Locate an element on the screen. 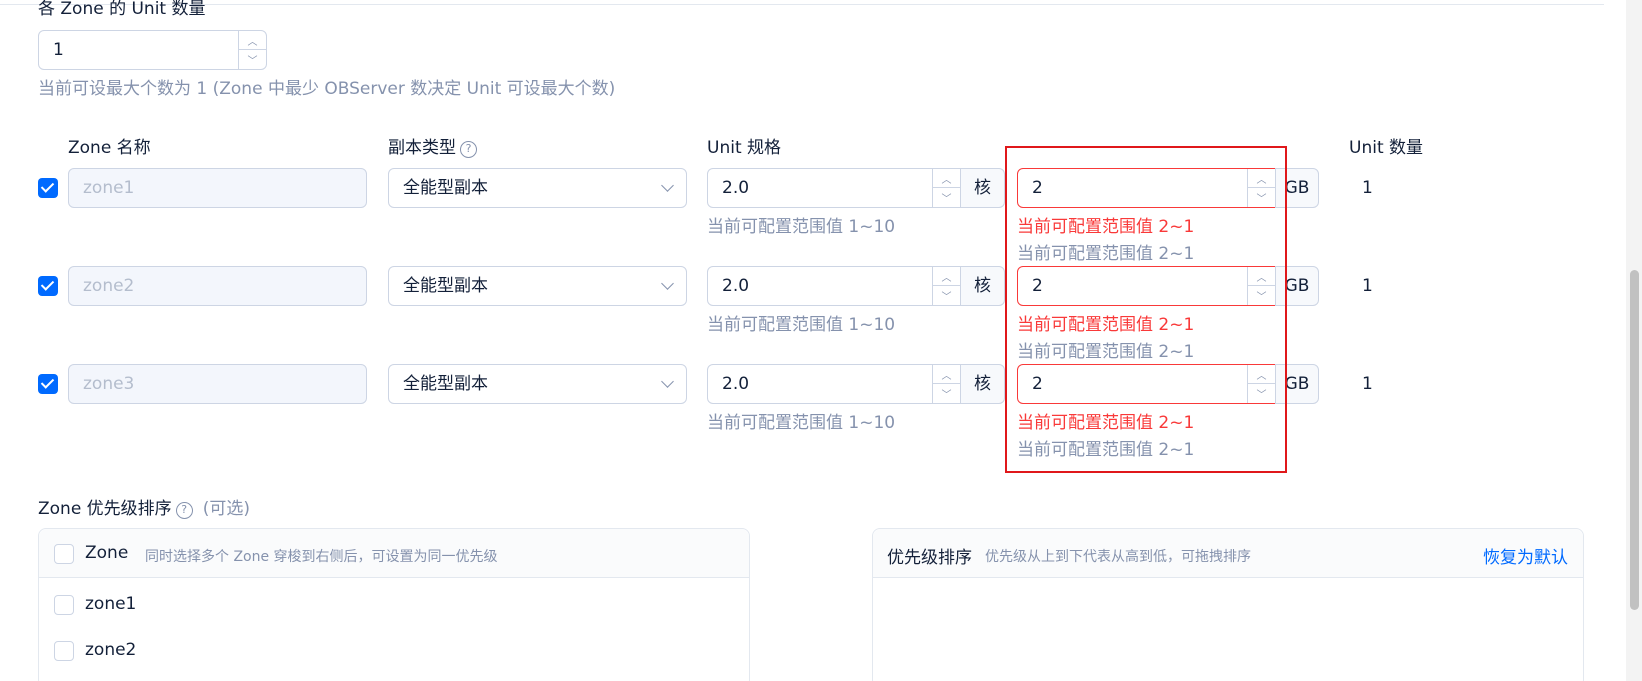  unit-count-stepper: ︿ ﹀ is located at coordinates (252, 50).